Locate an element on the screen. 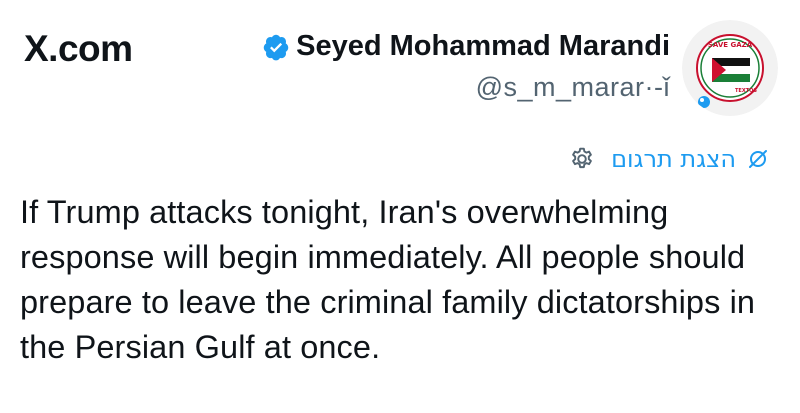  settings-gear-icon is located at coordinates (582, 159).